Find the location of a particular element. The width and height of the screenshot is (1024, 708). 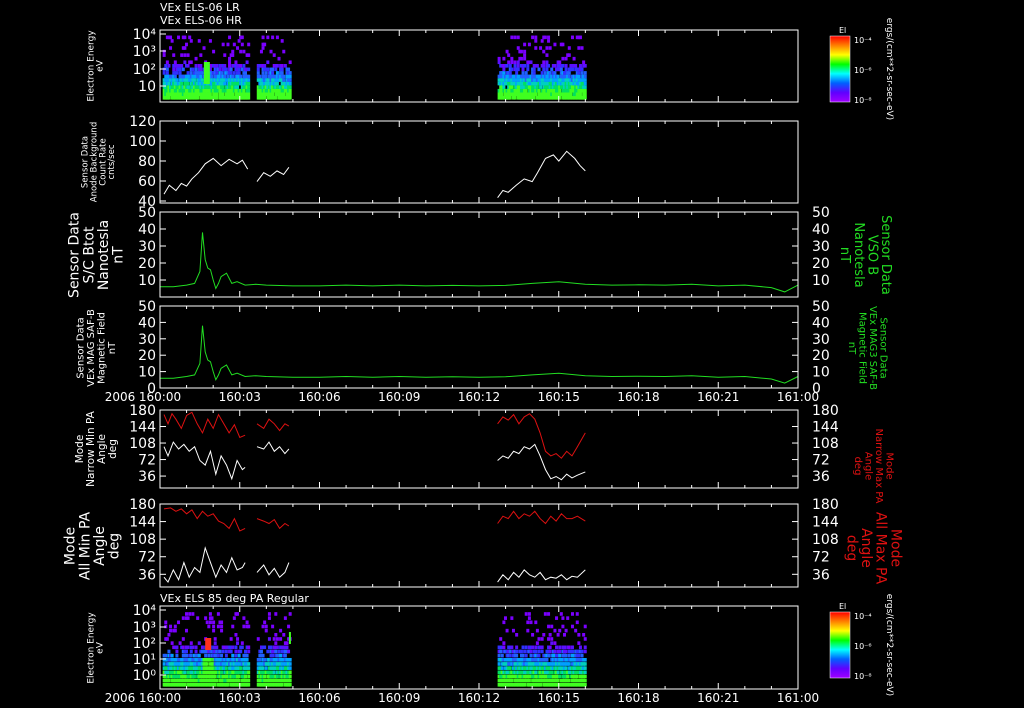

right-label: Angle is located at coordinates (866, 548).